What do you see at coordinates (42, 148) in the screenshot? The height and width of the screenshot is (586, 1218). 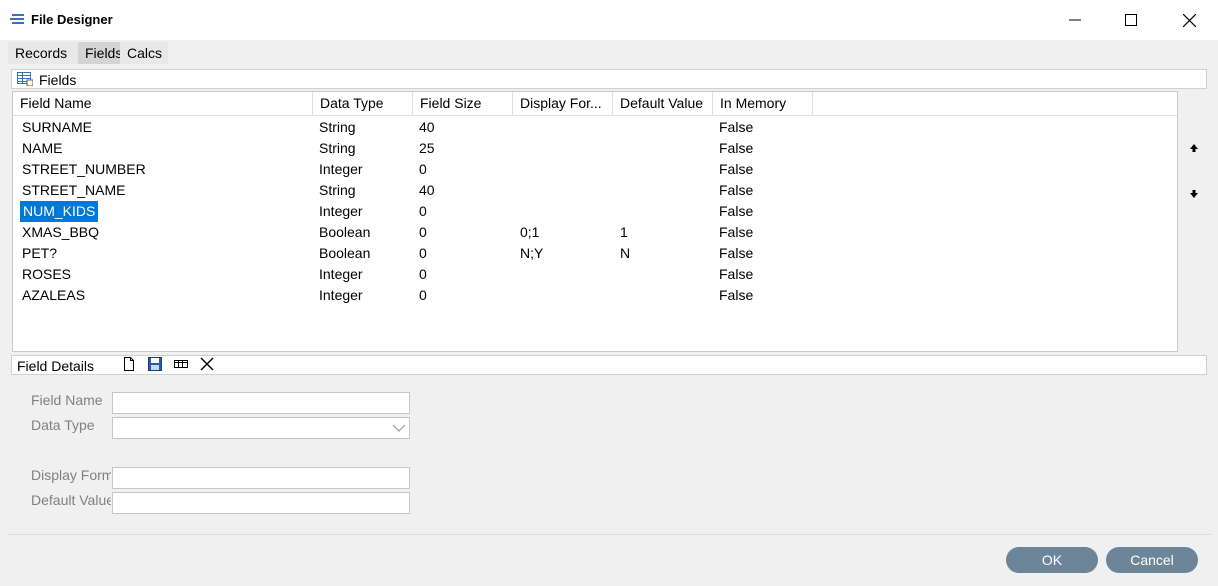 I see `cell-field-name: NAME` at bounding box center [42, 148].